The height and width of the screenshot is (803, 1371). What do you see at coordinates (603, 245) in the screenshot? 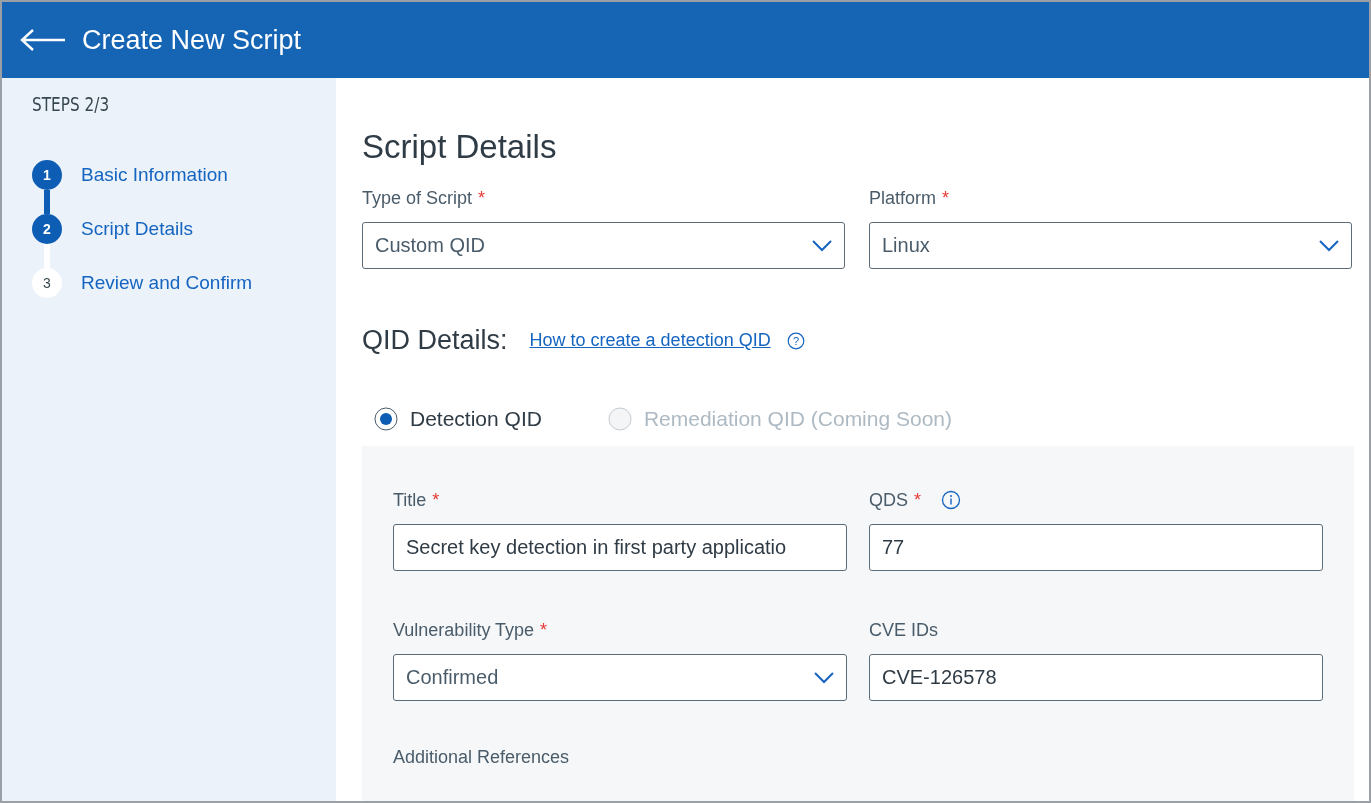
I see `dropdown-field: Custom QID` at bounding box center [603, 245].